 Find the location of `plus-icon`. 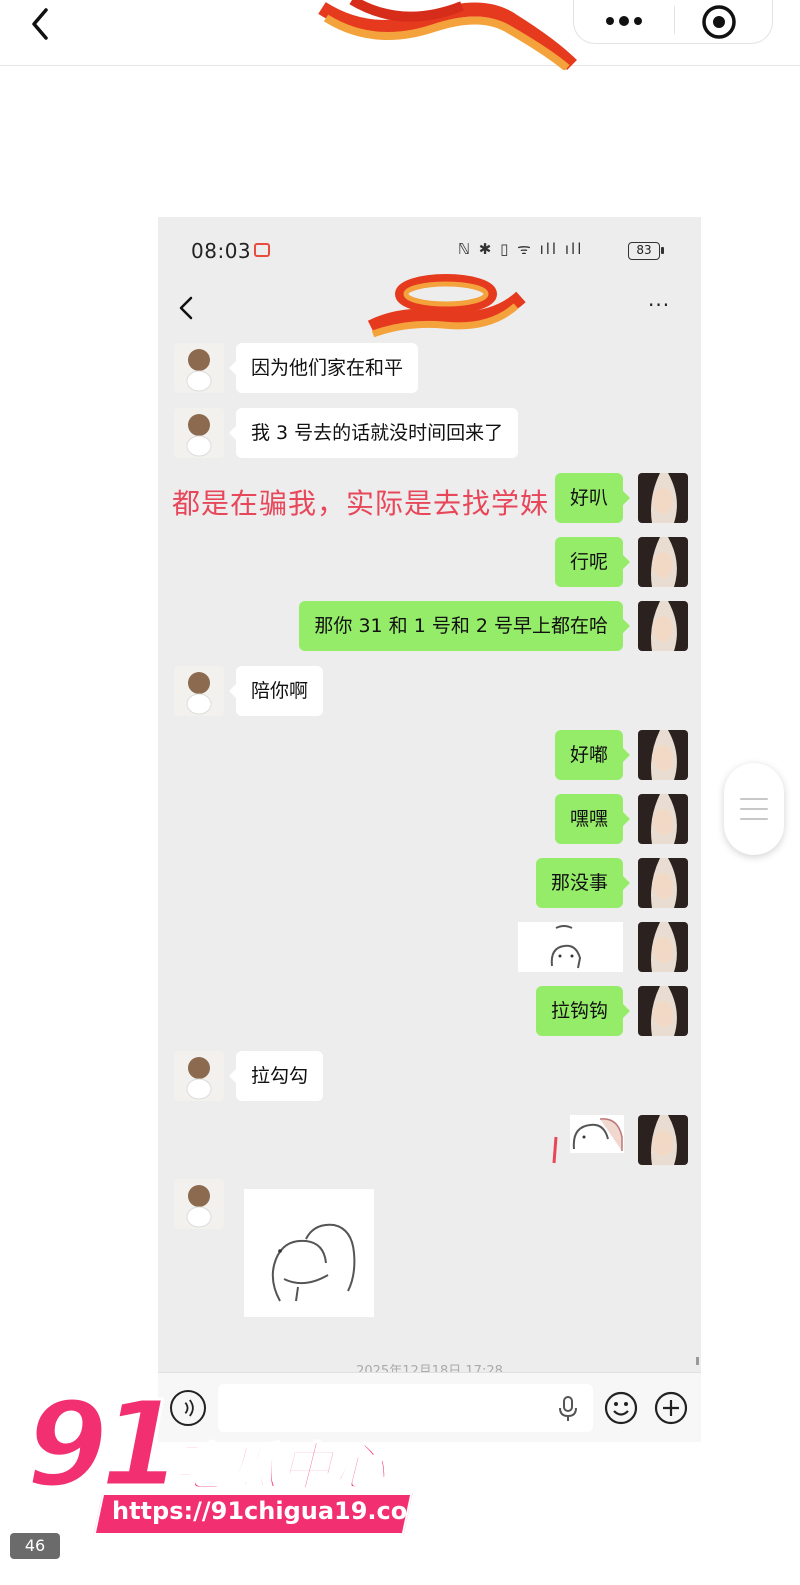

plus-icon is located at coordinates (671, 1408).